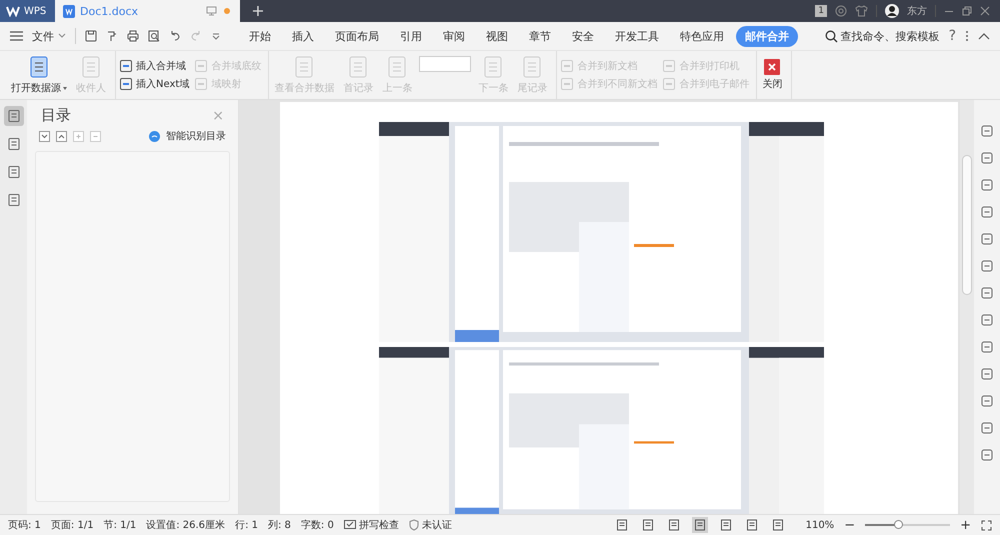  I want to click on logo-icon, so click(13, 11).